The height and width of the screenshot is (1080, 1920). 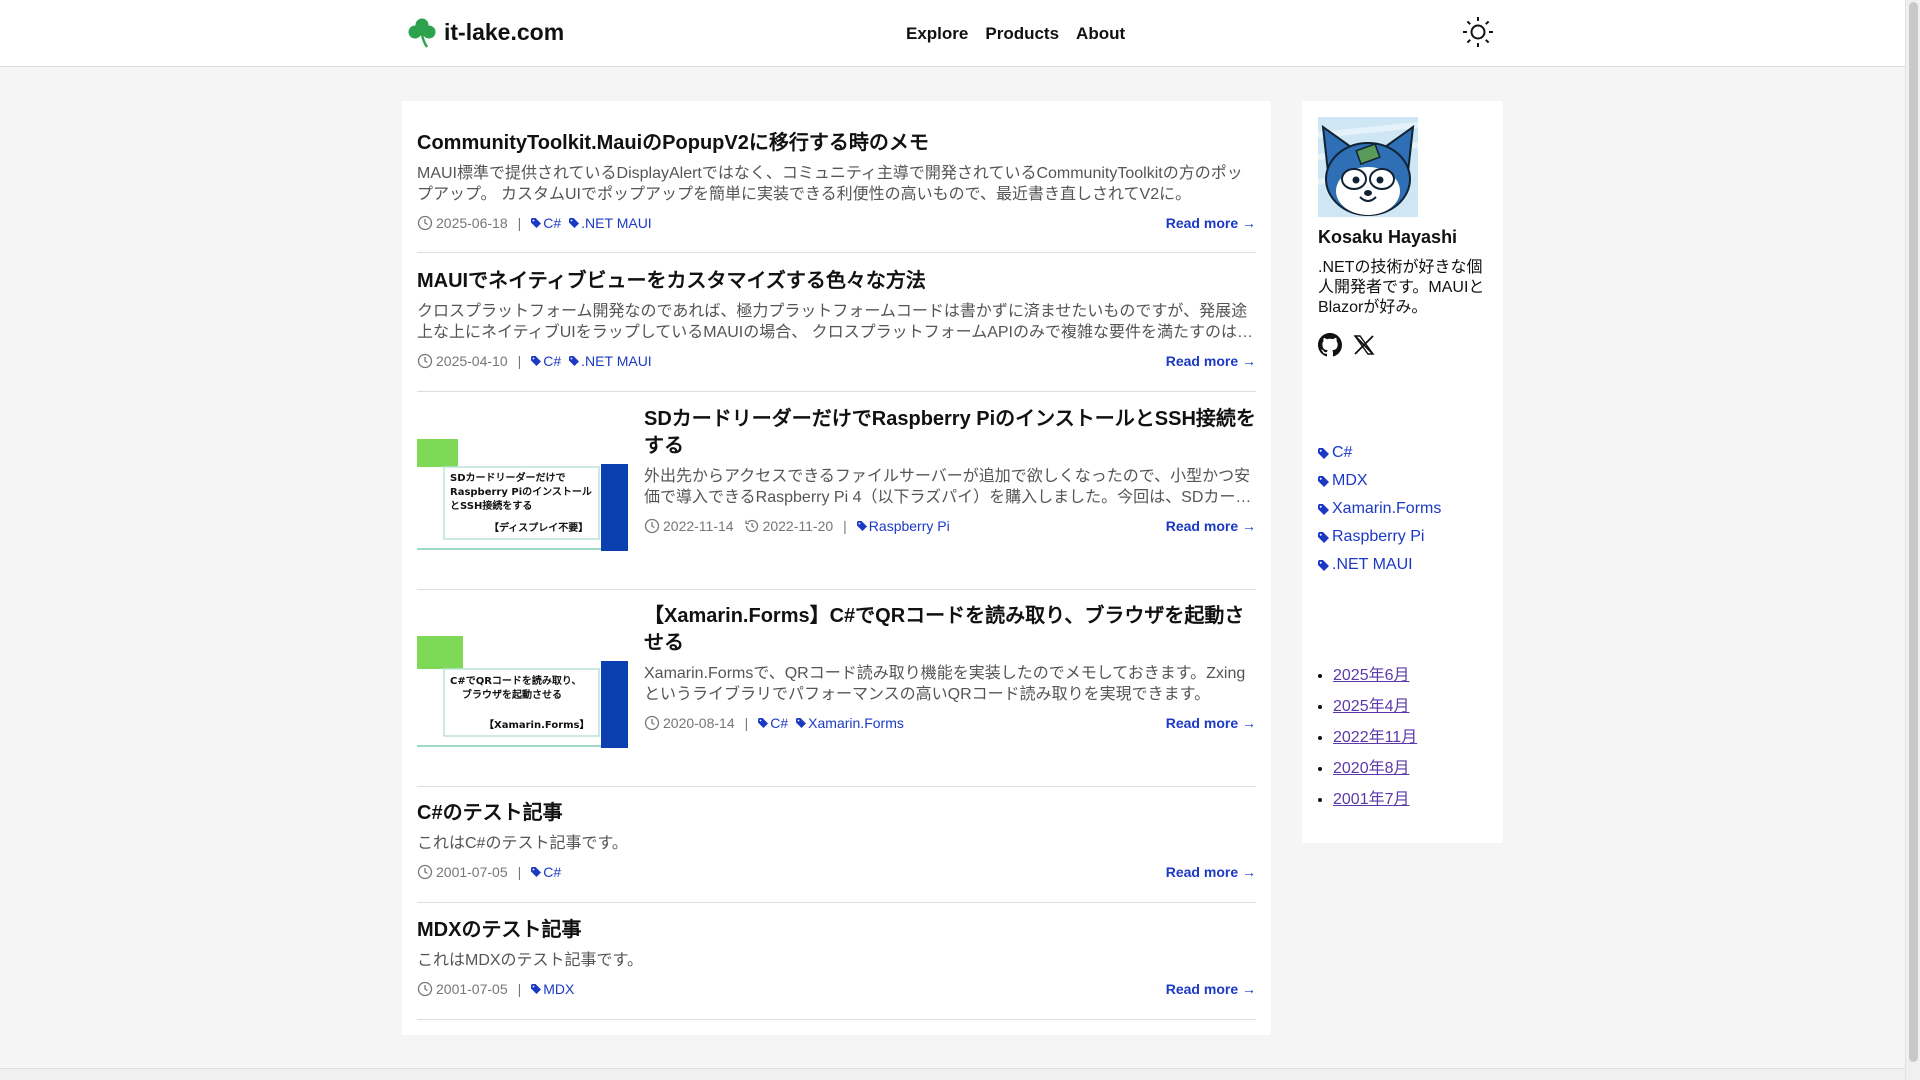 I want to click on site-logo-link: it-lake.com, so click(x=485, y=32).